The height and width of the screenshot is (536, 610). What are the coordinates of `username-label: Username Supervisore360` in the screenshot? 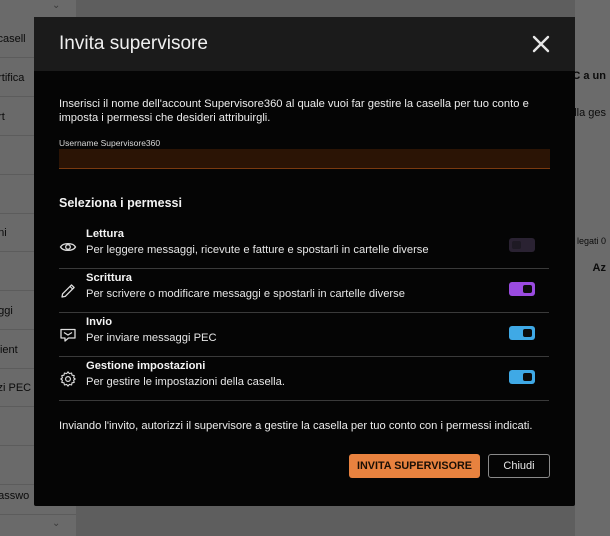 It's located at (110, 143).